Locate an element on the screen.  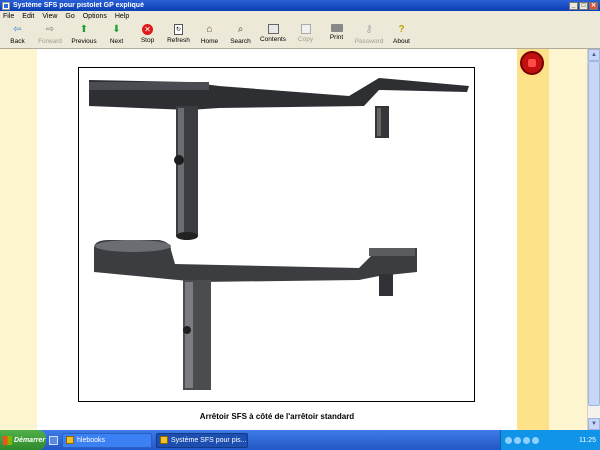
search-label: Search is located at coordinates (240, 41).